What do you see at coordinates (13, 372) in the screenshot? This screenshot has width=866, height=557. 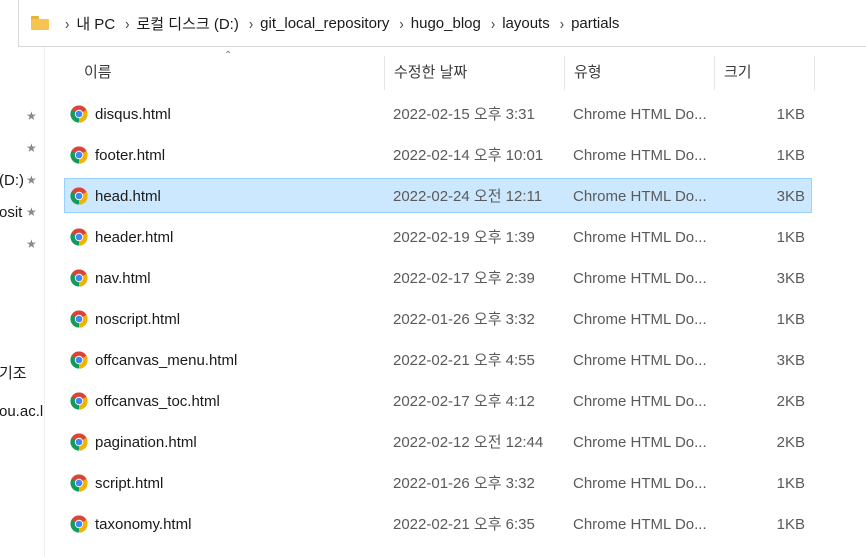 I see `nav-item-folder: 기조` at bounding box center [13, 372].